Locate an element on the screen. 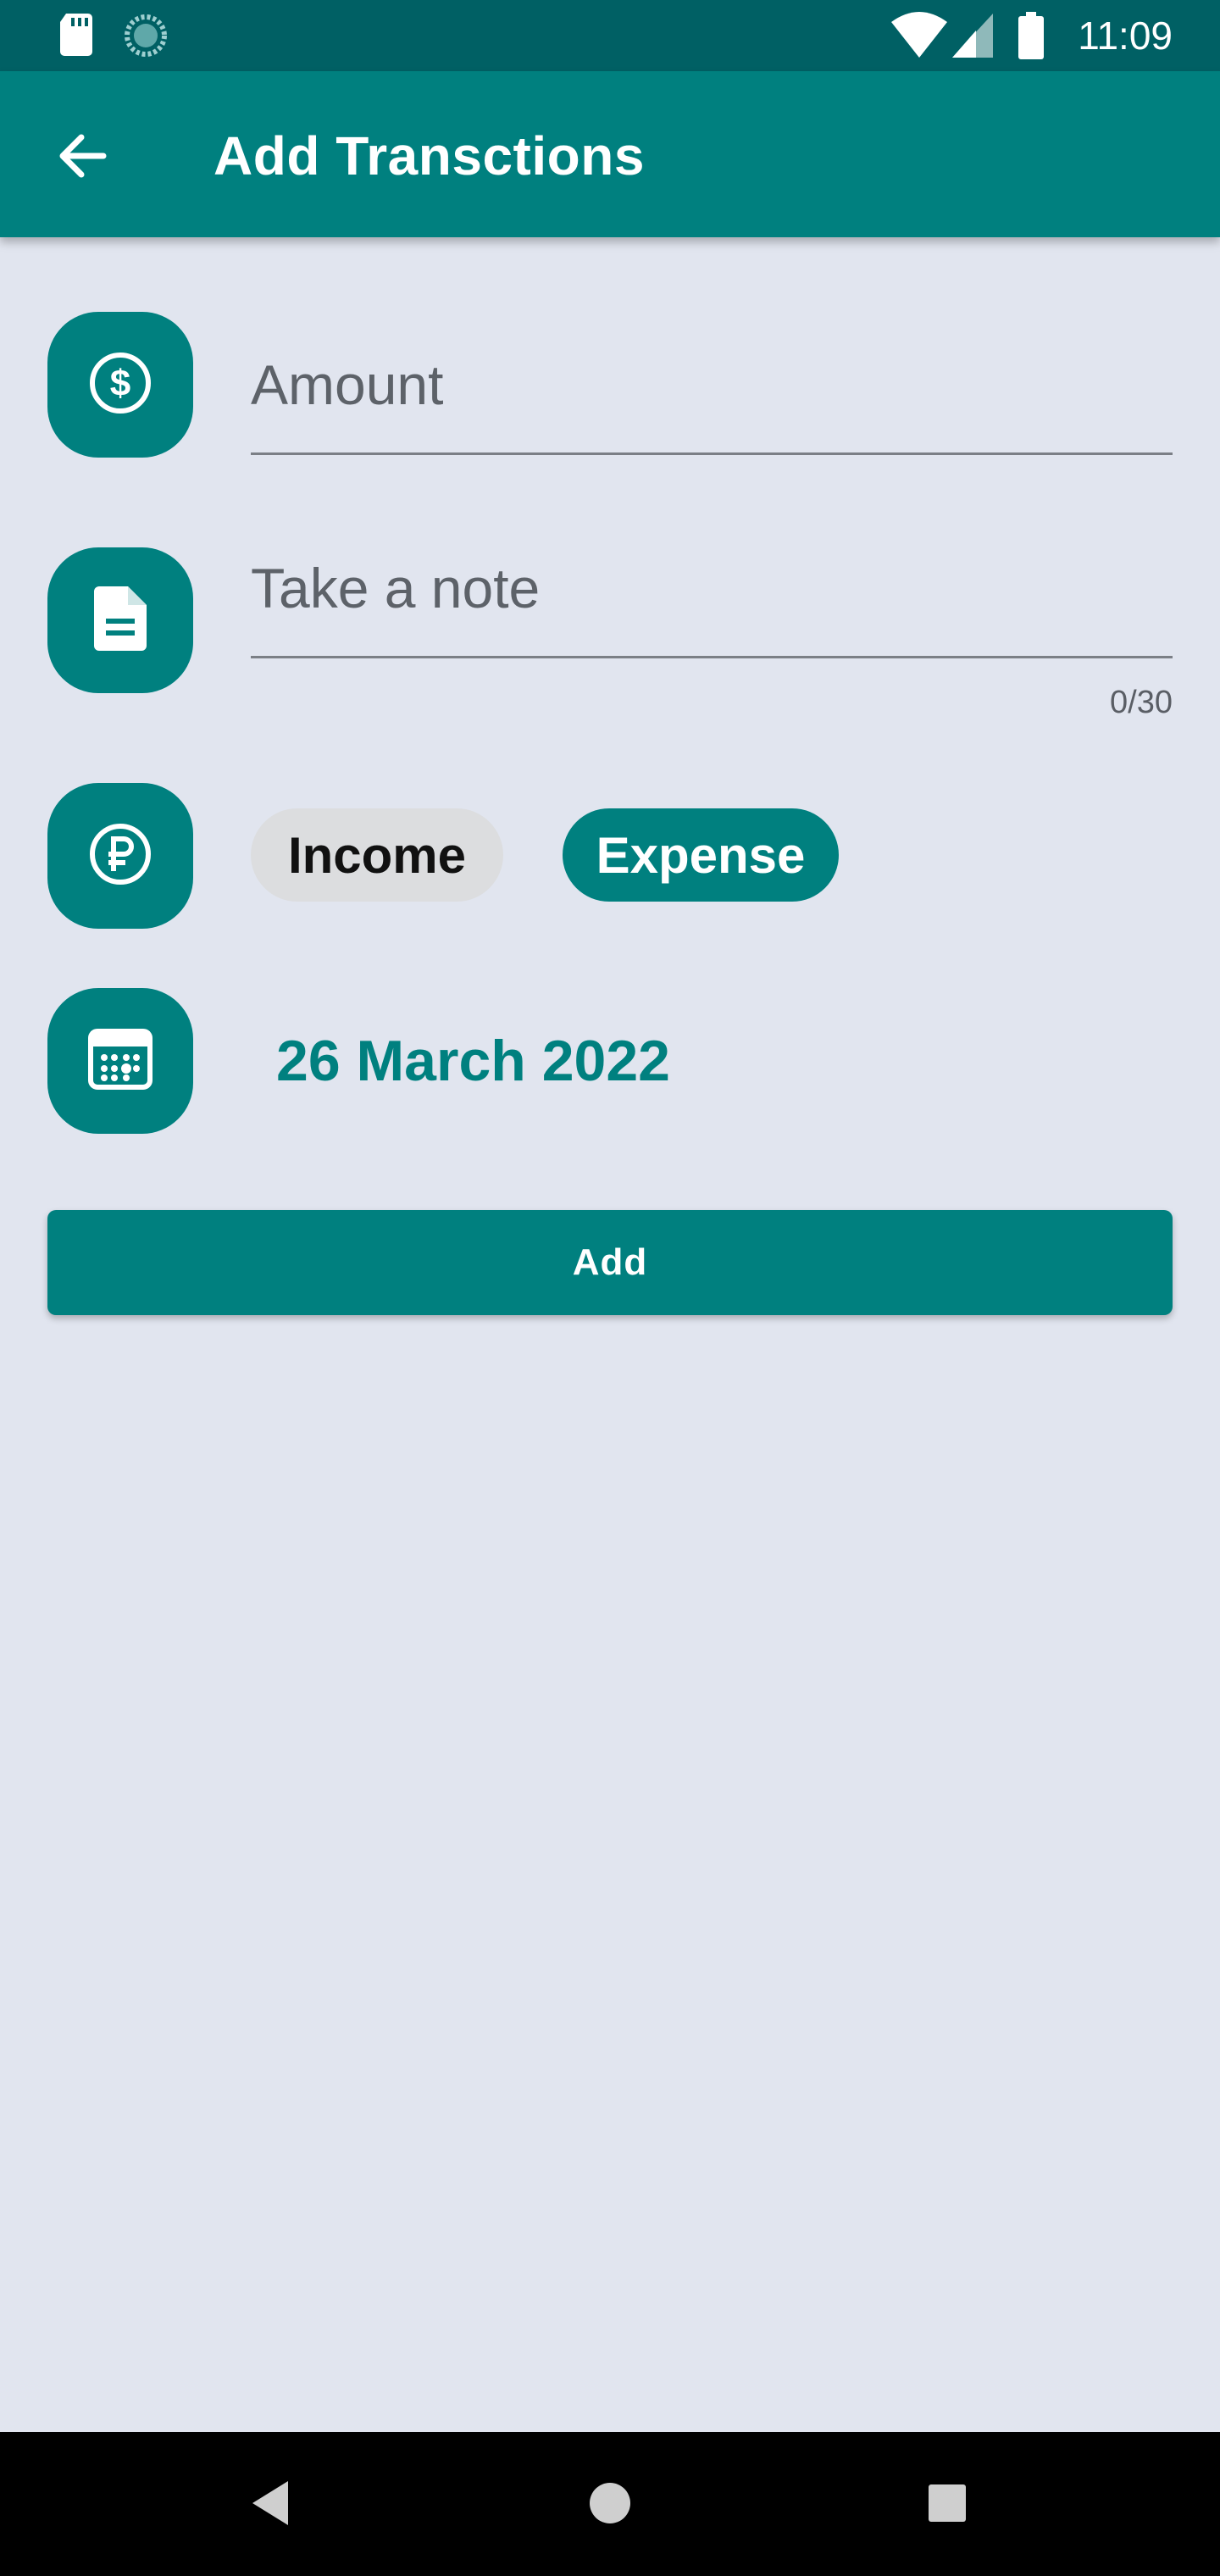 The image size is (1220, 2576). sd-card-icon is located at coordinates (76, 37).